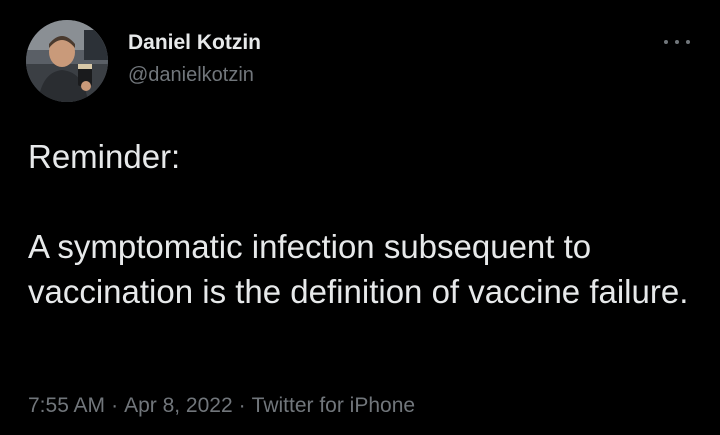  Describe the element at coordinates (178, 405) in the screenshot. I see `tweet-date: Apr 8, 2022` at that location.